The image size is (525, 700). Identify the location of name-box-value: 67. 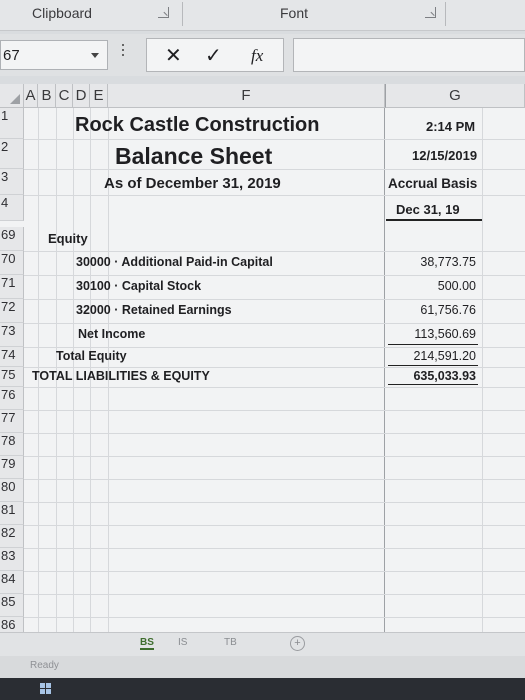
(11, 55).